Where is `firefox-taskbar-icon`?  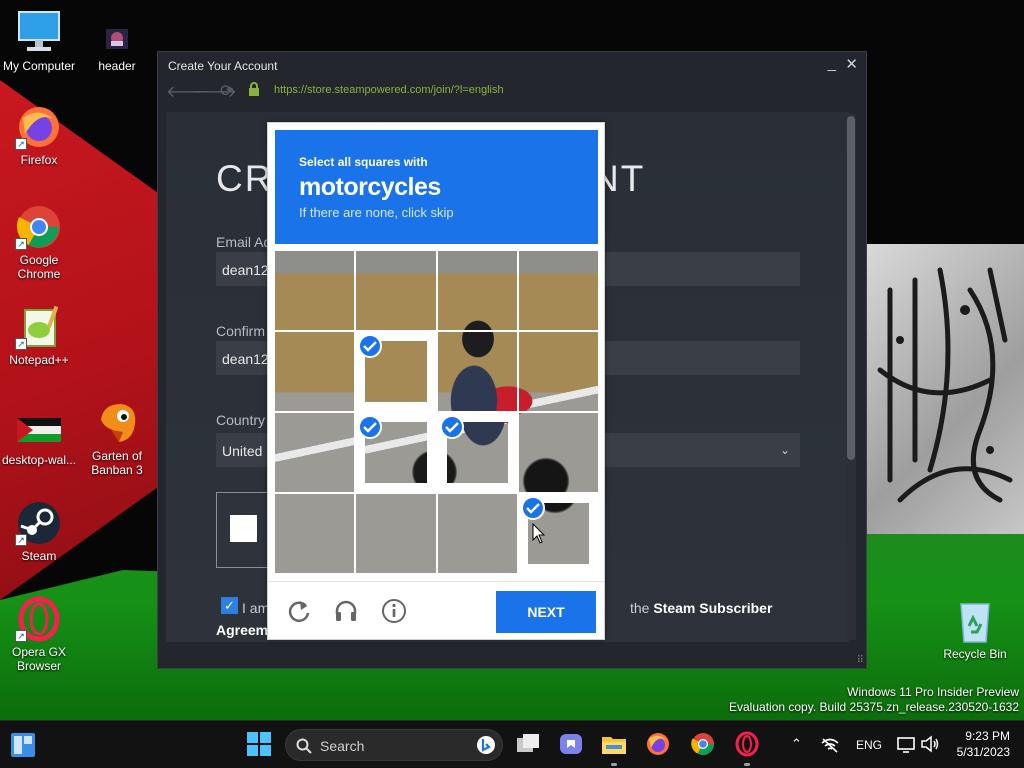 firefox-taskbar-icon is located at coordinates (658, 744).